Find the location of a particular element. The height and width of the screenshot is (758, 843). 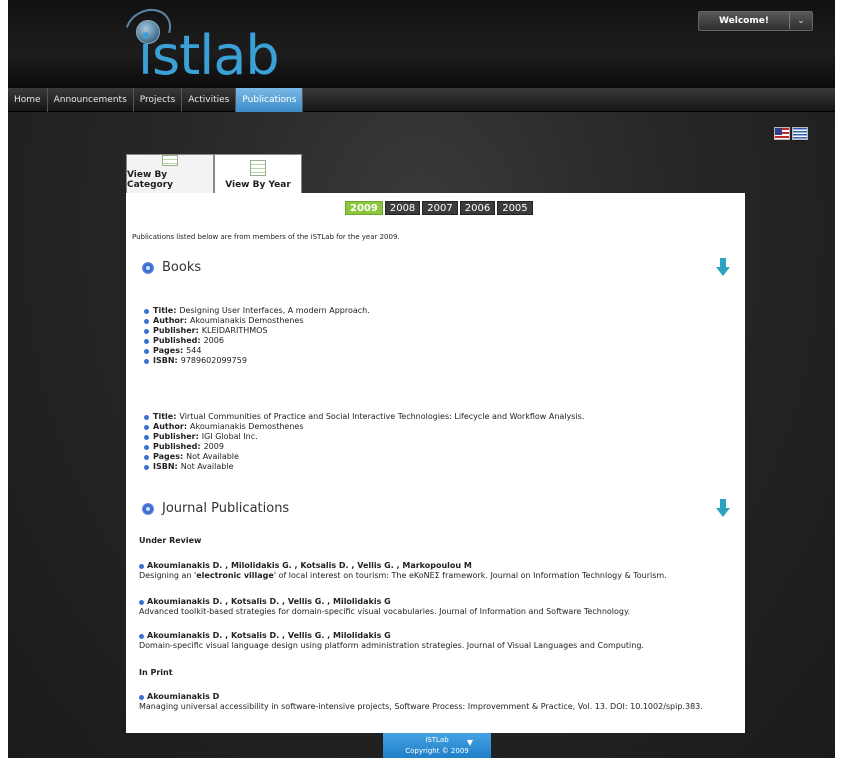

nav-projects: Projects is located at coordinates (158, 100).